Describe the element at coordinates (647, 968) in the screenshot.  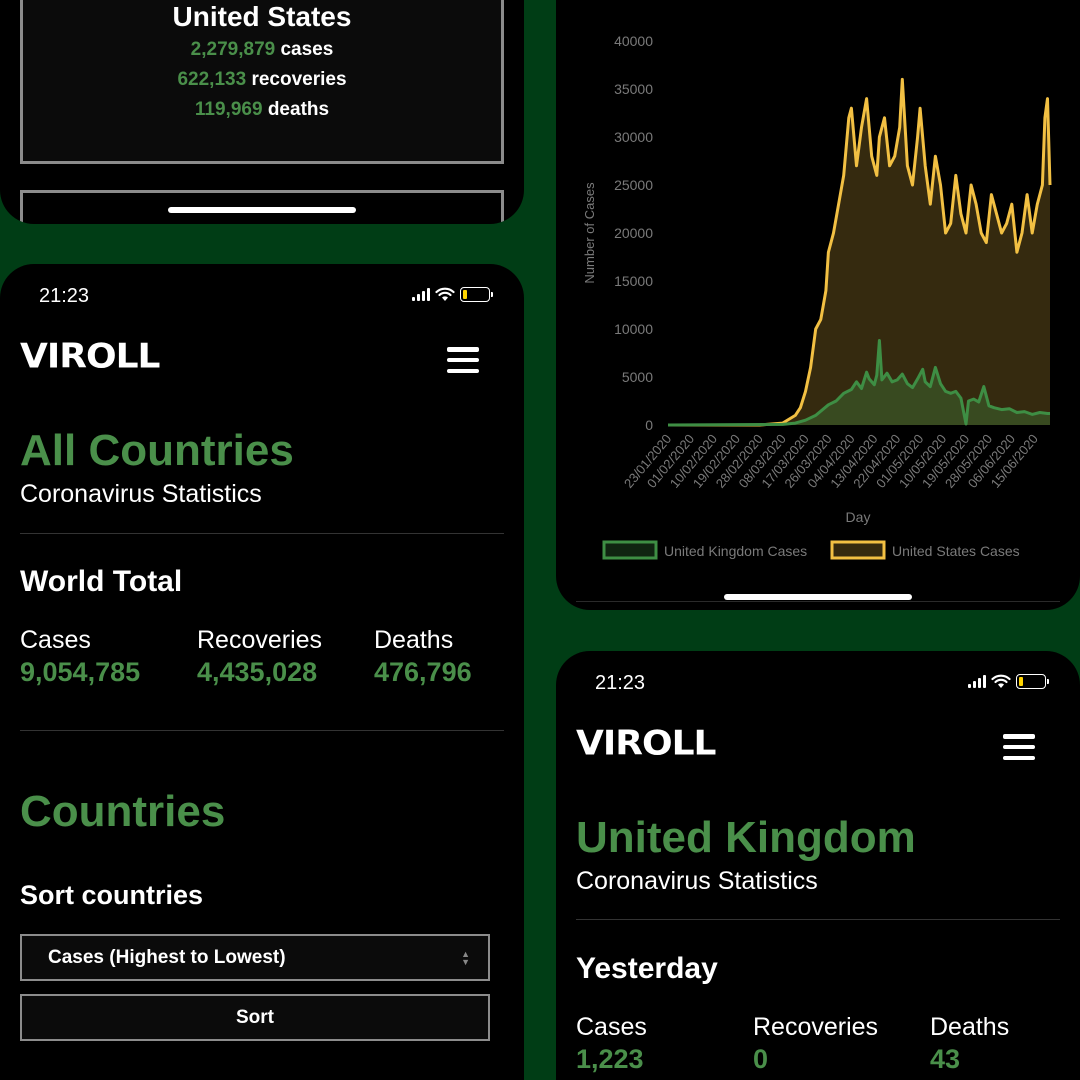
I see `yesterday-title: Yesterday` at that location.